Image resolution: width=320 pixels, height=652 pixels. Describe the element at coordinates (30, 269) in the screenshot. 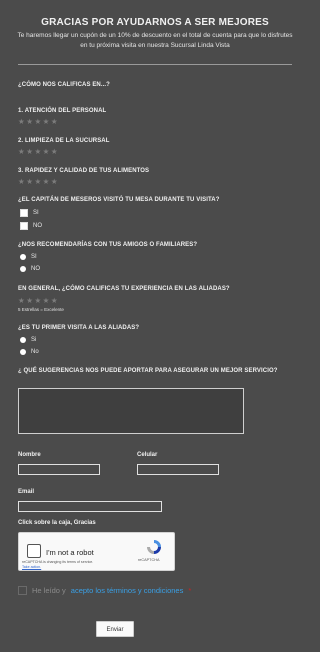

I see `radio-recommend-no: NO` at that location.